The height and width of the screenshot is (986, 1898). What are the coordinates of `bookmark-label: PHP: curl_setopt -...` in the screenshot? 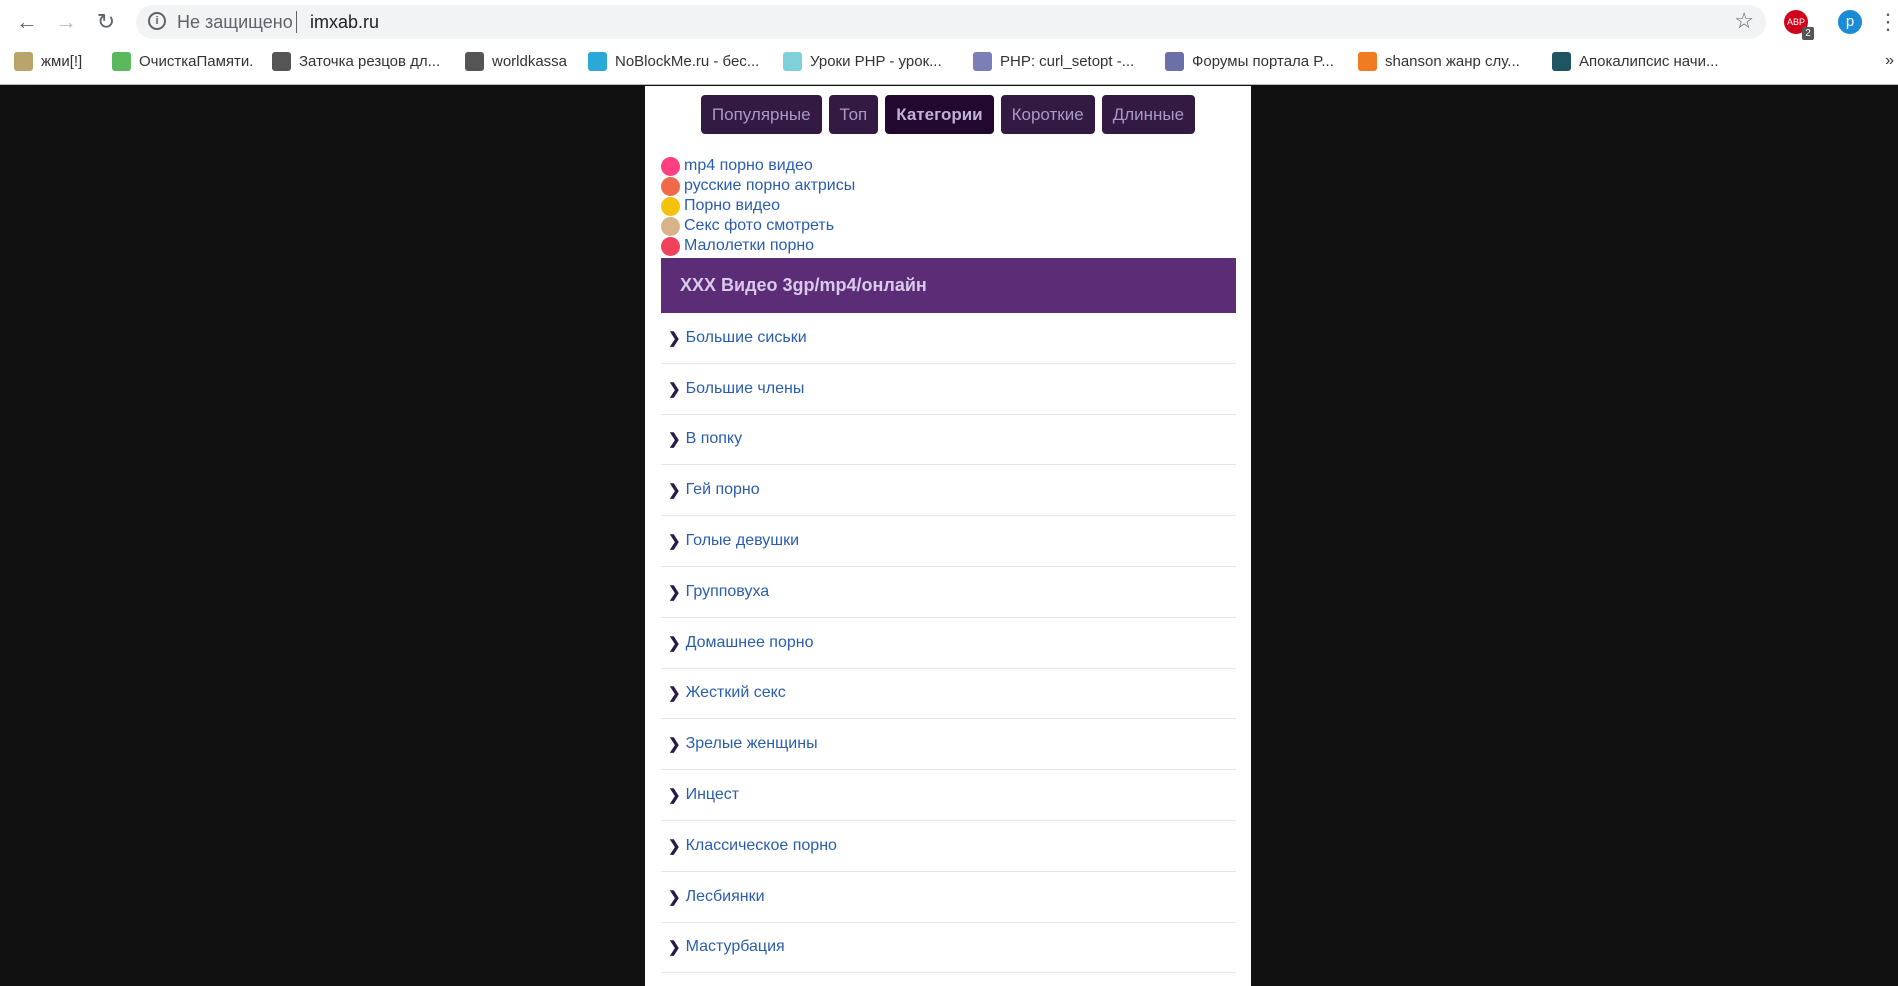 It's located at (1067, 61).